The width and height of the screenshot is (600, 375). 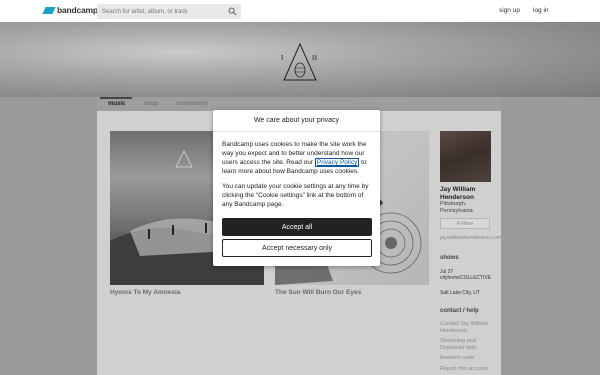 What do you see at coordinates (458, 193) in the screenshot?
I see `artist-name: Jay William Henderson` at bounding box center [458, 193].